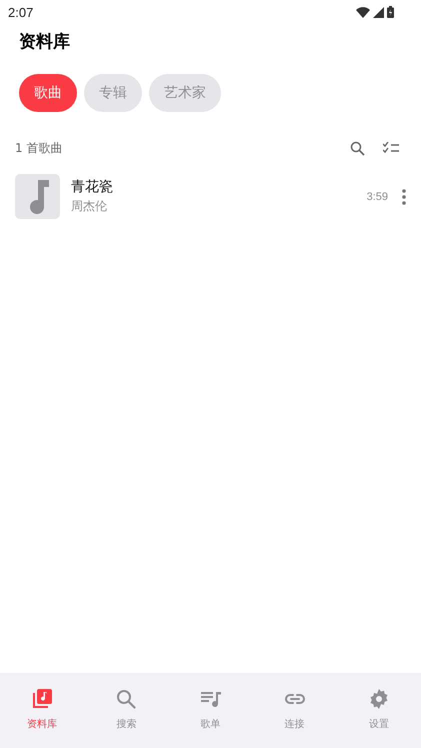  What do you see at coordinates (42, 698) in the screenshot?
I see `music-library-icon` at bounding box center [42, 698].